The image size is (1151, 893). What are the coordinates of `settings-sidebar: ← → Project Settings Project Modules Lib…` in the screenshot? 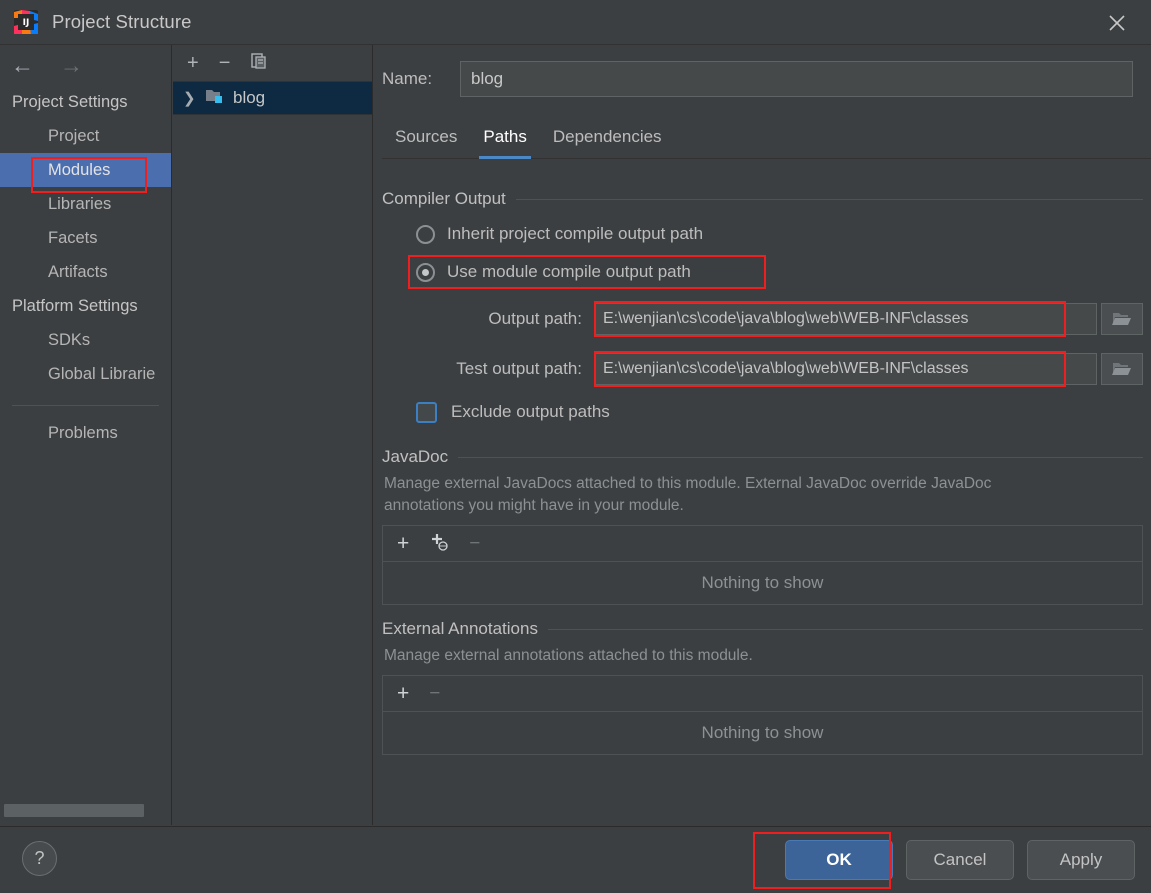 It's located at (86, 435).